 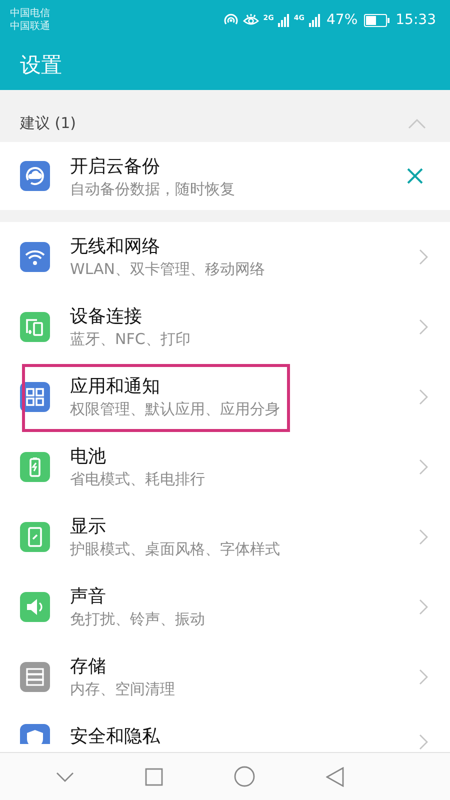 What do you see at coordinates (35, 607) in the screenshot?
I see `speaker-icon` at bounding box center [35, 607].